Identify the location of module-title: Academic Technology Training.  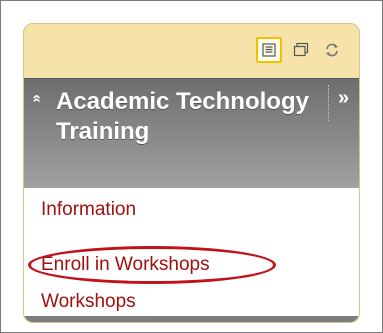
(182, 116).